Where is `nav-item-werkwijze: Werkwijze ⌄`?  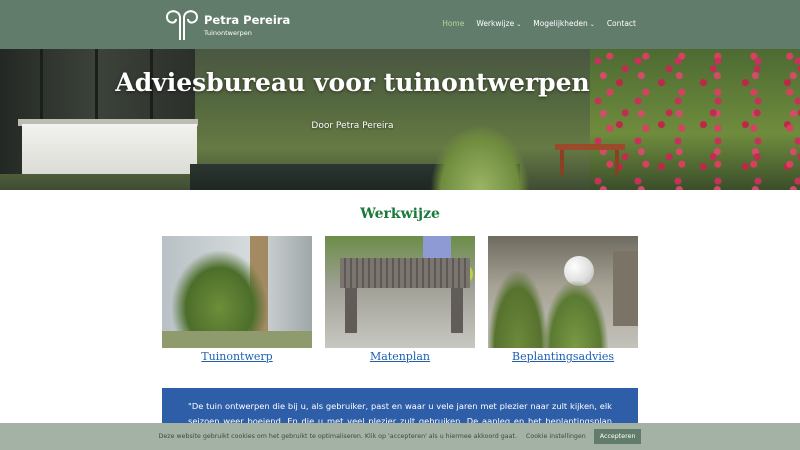 nav-item-werkwijze: Werkwijze ⌄ is located at coordinates (498, 23).